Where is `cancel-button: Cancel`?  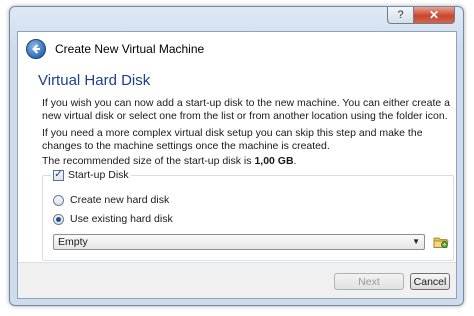 cancel-button: Cancel is located at coordinates (430, 281).